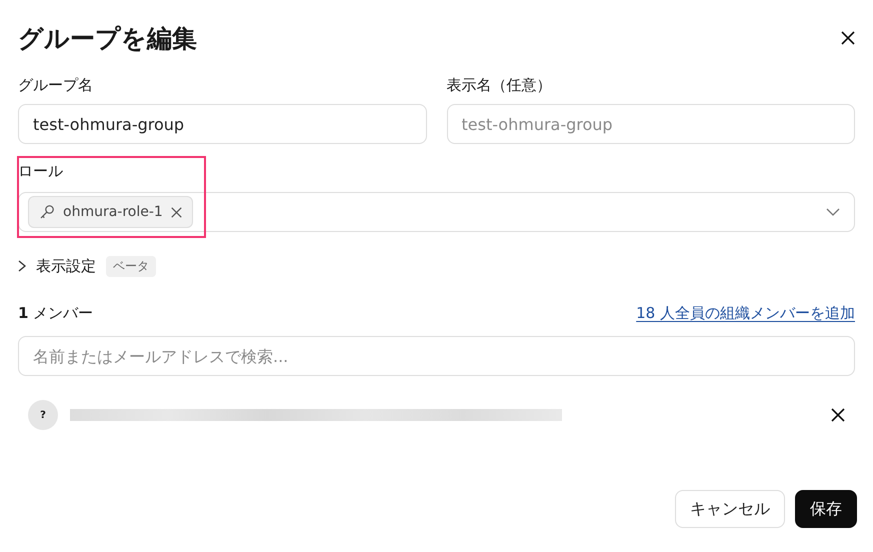 The image size is (873, 552). I want to click on close-icon, so click(848, 38).